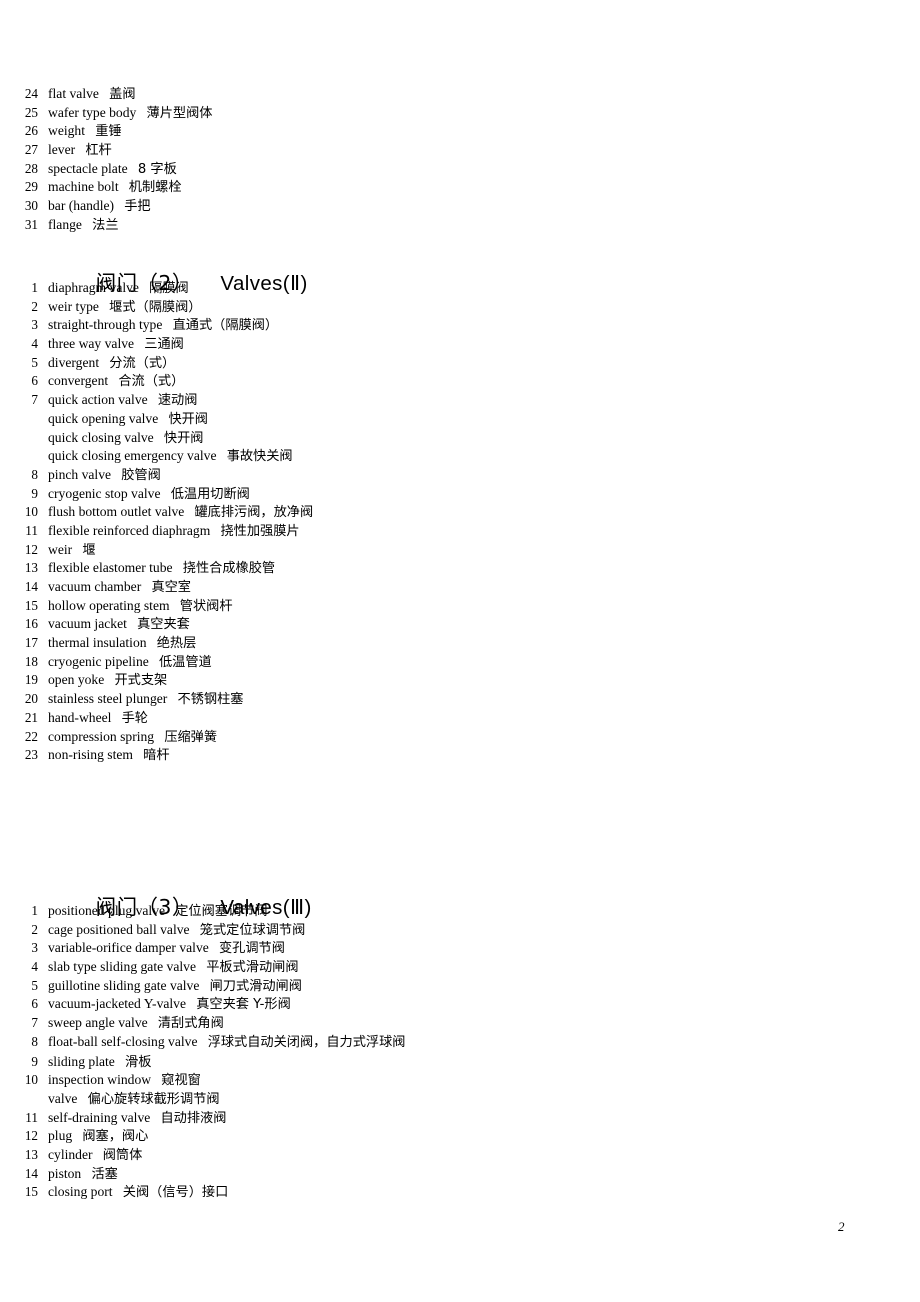  I want to click on entry-term-en: bar (handle), so click(81, 206).